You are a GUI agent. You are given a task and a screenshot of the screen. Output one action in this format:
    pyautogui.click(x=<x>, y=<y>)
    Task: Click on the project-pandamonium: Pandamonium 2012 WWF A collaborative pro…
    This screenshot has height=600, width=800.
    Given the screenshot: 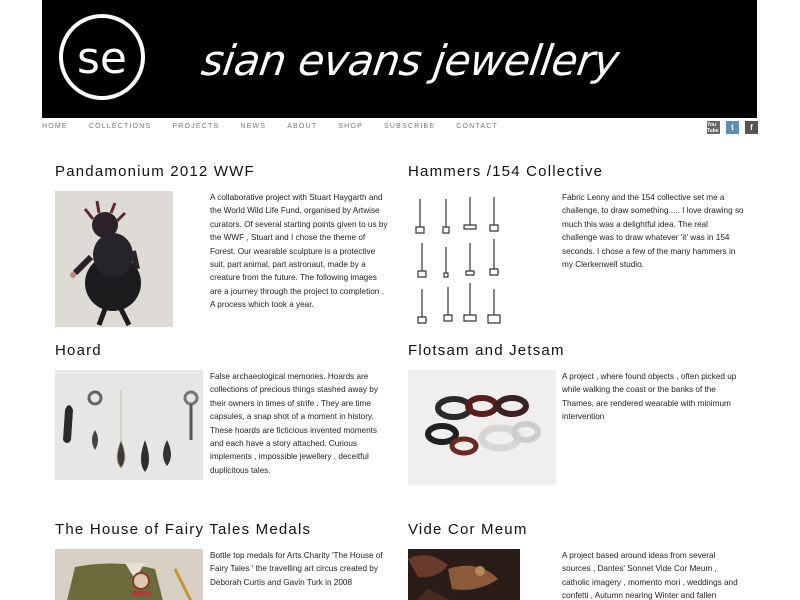 What is the action you would take?
    pyautogui.click(x=225, y=245)
    